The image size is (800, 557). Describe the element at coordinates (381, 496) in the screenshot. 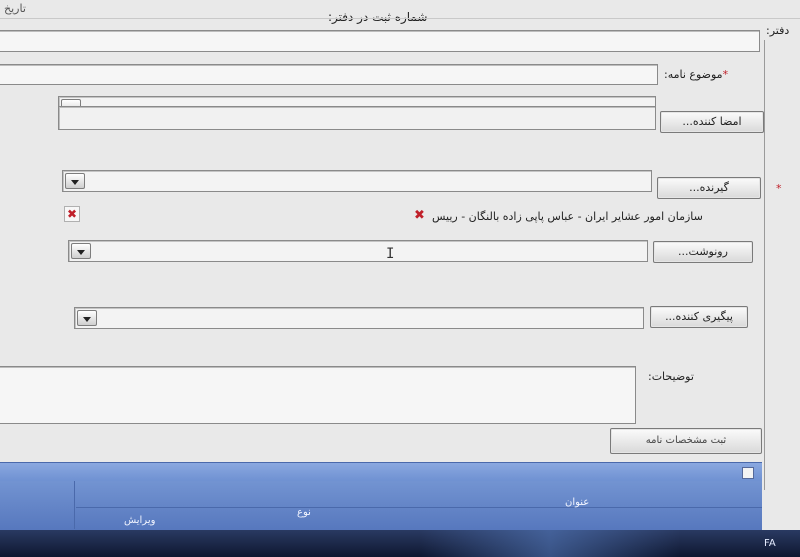

I see `attachments-grid: عنوان نوع ویرایش` at that location.